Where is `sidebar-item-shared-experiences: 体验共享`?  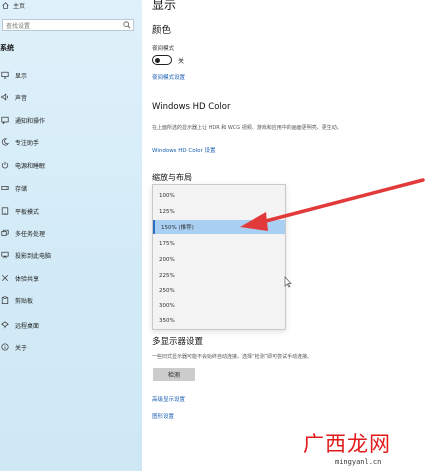
sidebar-item-shared-experiences: 体验共享 is located at coordinates (70, 278).